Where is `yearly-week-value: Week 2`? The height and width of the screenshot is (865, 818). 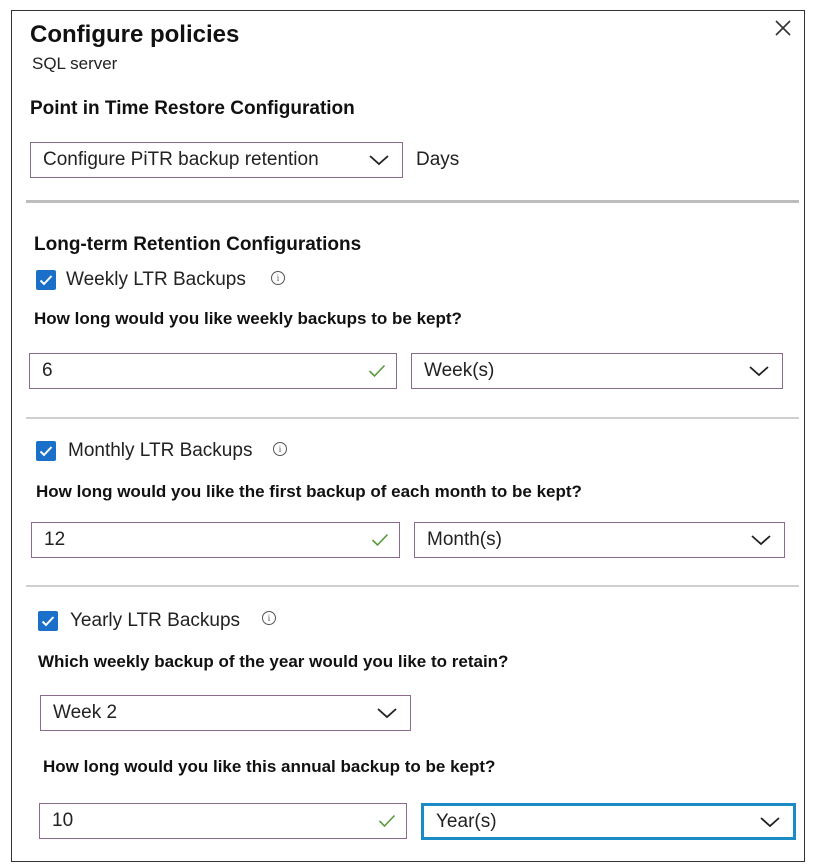
yearly-week-value: Week 2 is located at coordinates (85, 712).